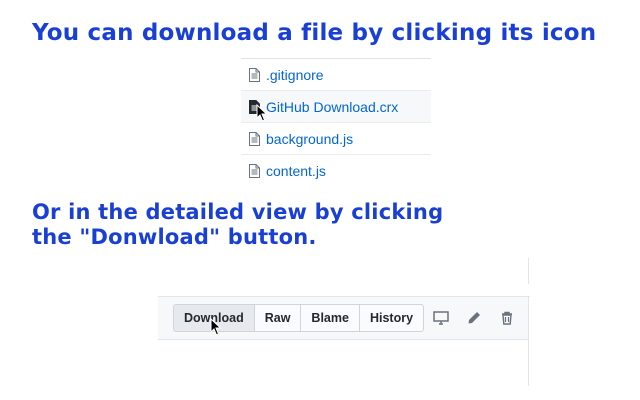  I want to click on raw-button: Raw, so click(277, 318).